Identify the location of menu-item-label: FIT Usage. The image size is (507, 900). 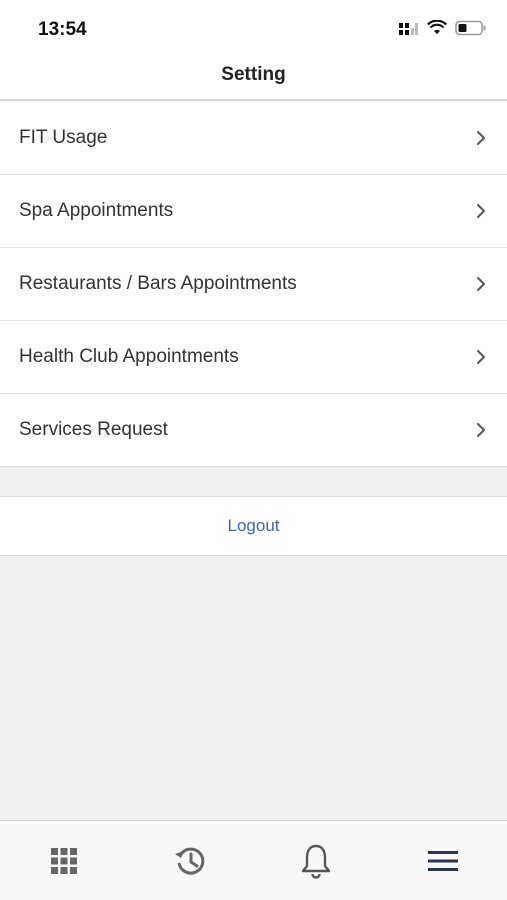
(63, 137).